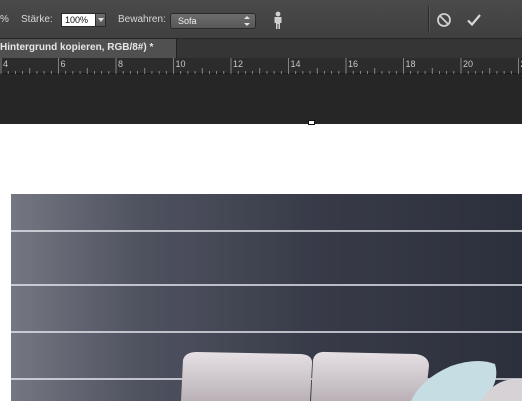 The image size is (522, 401). Describe the element at coordinates (78, 20) in the screenshot. I see `strength-input: 100%` at that location.